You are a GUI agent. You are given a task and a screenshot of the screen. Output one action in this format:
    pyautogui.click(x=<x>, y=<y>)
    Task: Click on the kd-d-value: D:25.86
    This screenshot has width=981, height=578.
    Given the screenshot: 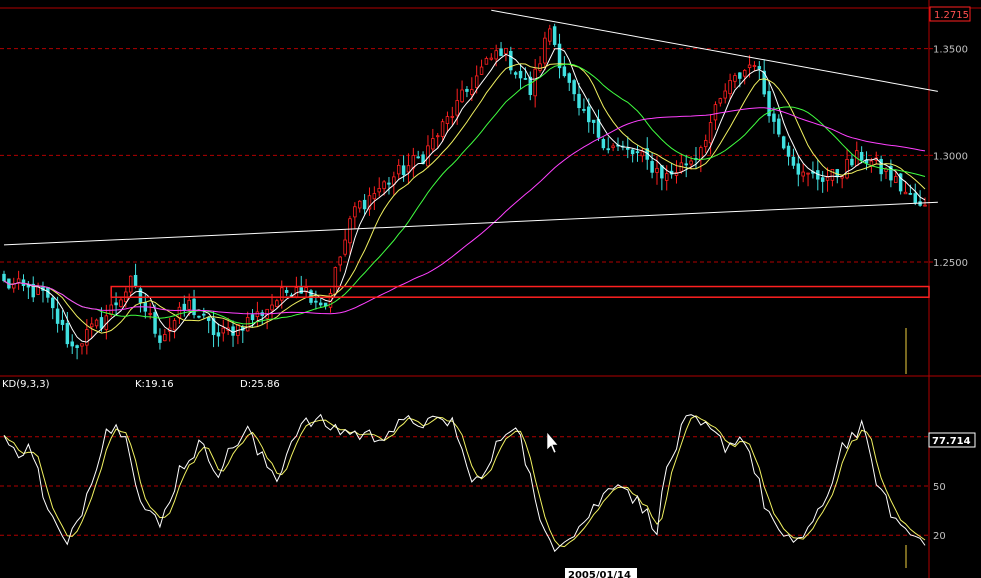 What is the action you would take?
    pyautogui.click(x=260, y=384)
    